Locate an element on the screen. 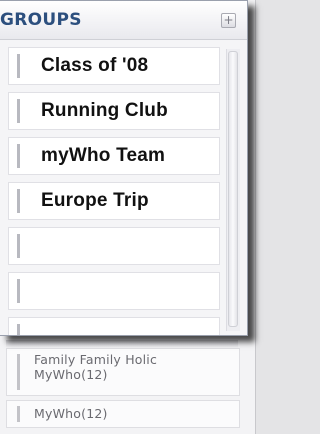 The width and height of the screenshot is (320, 434). group-item: Running Club is located at coordinates (114, 111).